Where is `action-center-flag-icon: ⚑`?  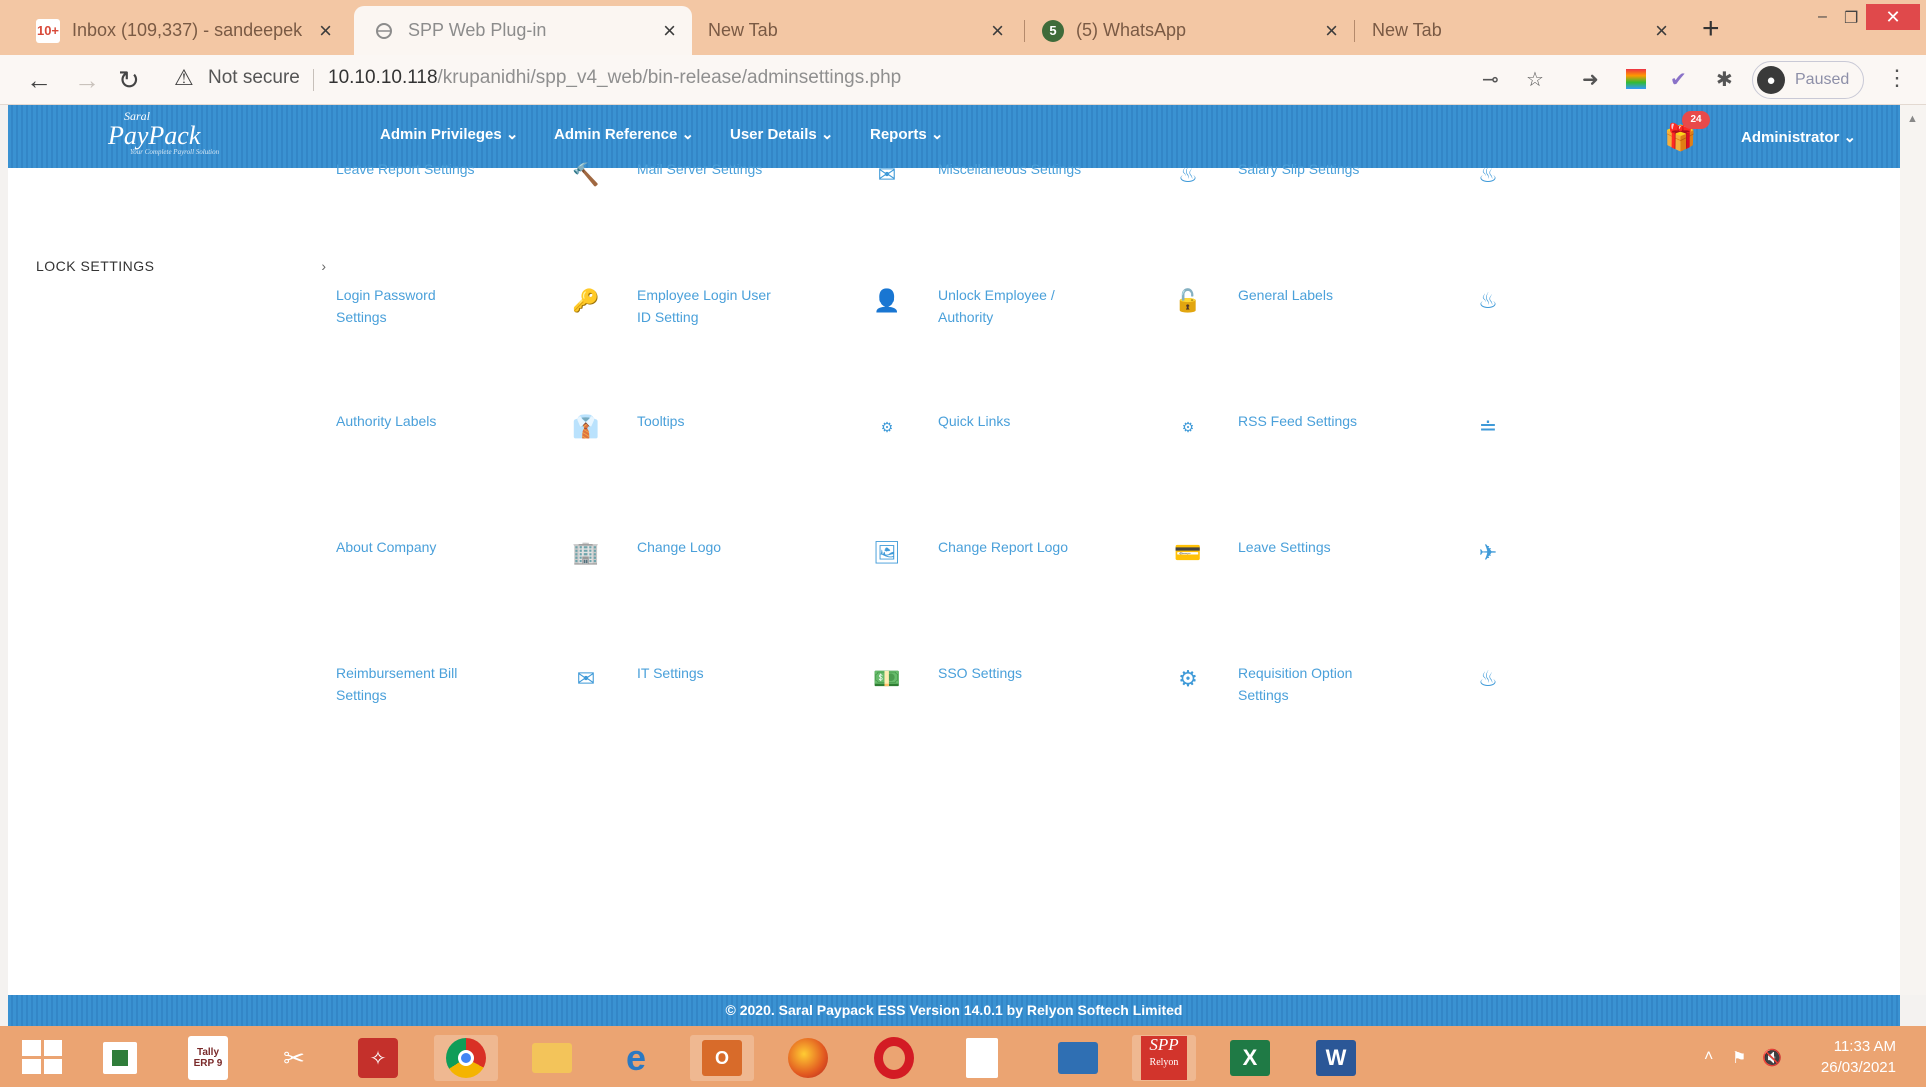 action-center-flag-icon: ⚑ is located at coordinates (1739, 1058).